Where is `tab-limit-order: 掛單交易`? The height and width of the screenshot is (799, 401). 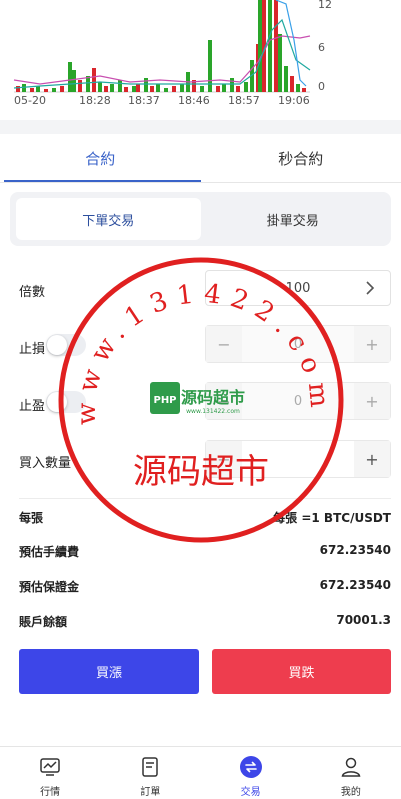
tab-limit-order: 掛單交易 is located at coordinates (293, 219).